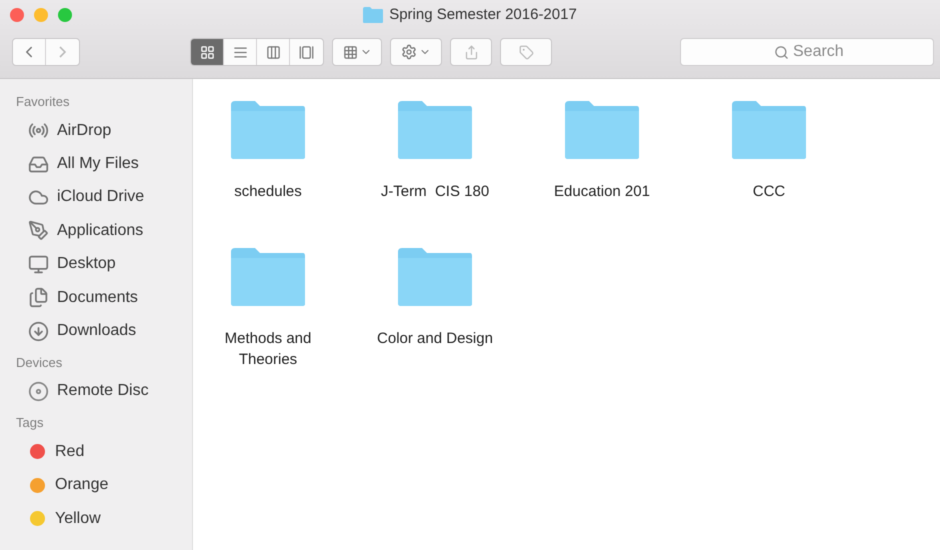  I want to click on minimize-button, so click(41, 15).